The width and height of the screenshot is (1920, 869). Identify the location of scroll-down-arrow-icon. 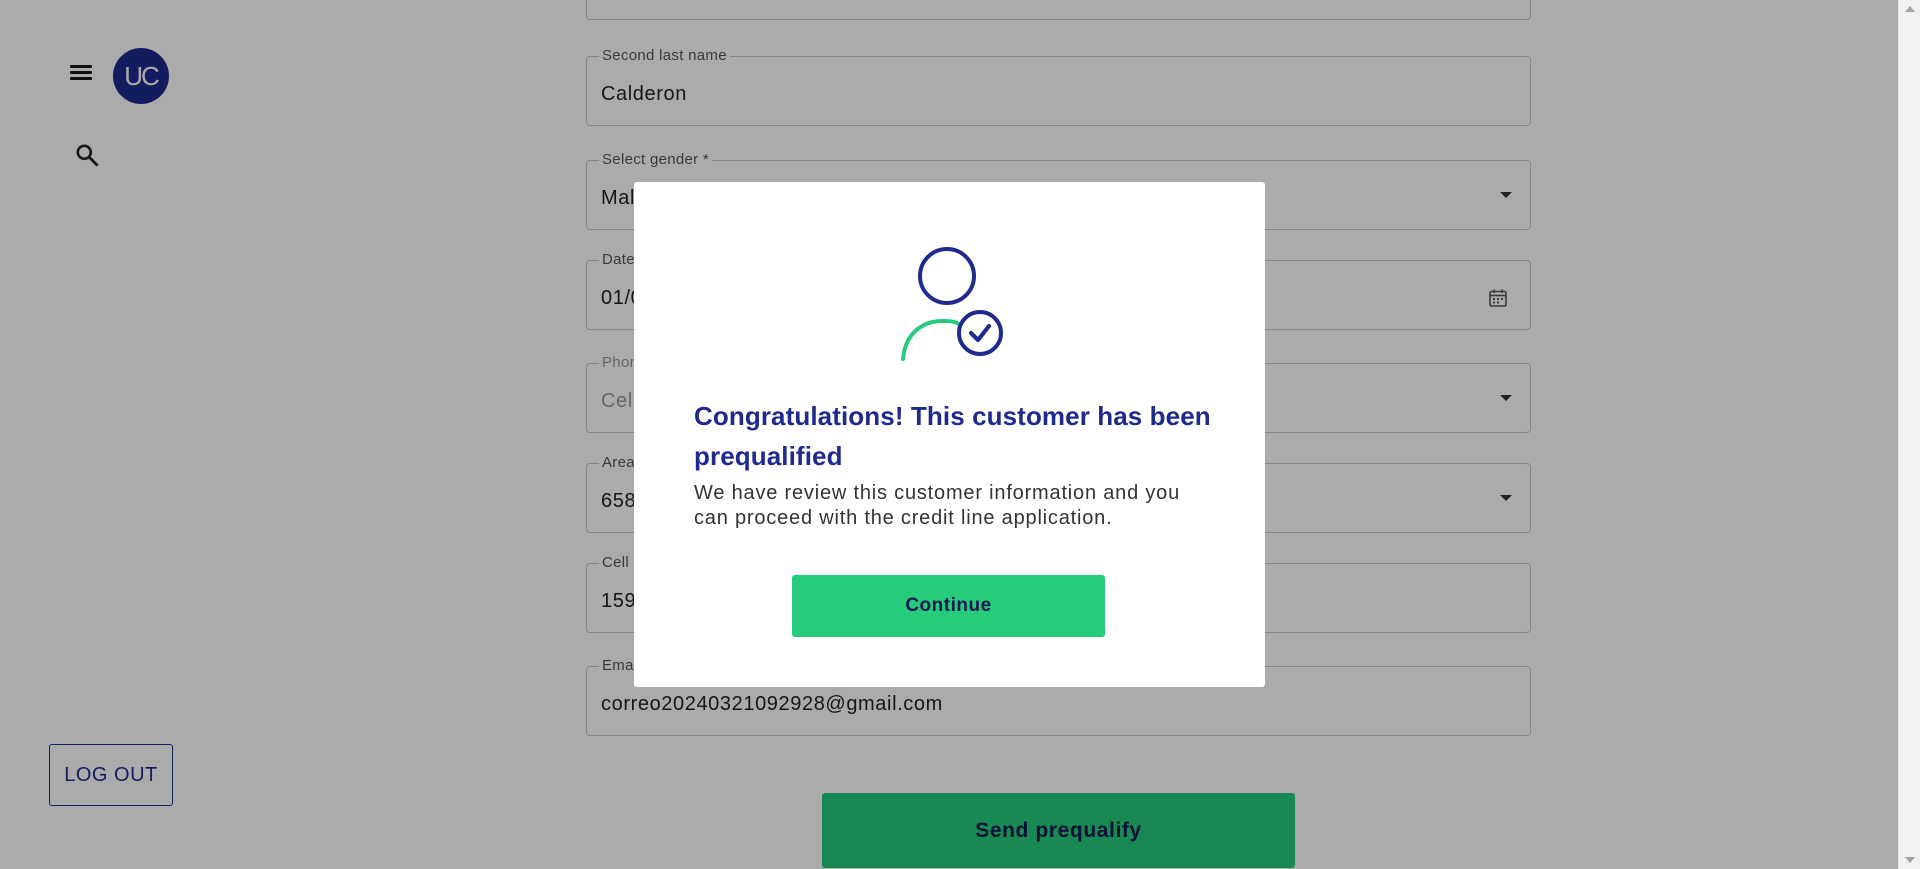
(1910, 860).